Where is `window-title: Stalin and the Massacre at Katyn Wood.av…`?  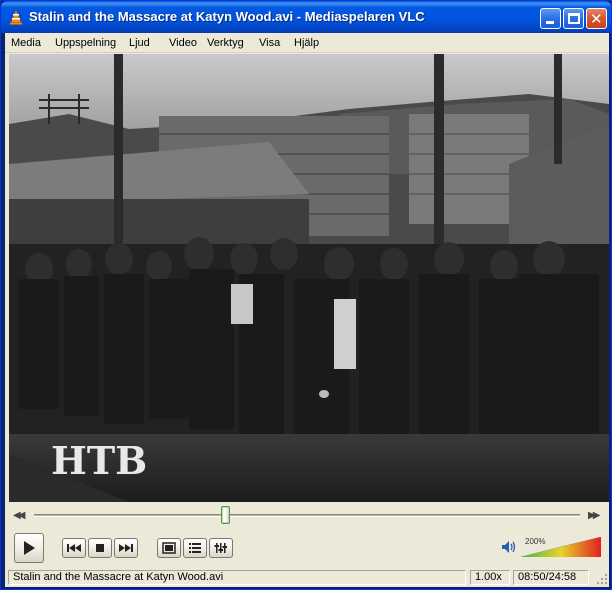 window-title: Stalin and the Massacre at Katyn Wood.av… is located at coordinates (227, 16).